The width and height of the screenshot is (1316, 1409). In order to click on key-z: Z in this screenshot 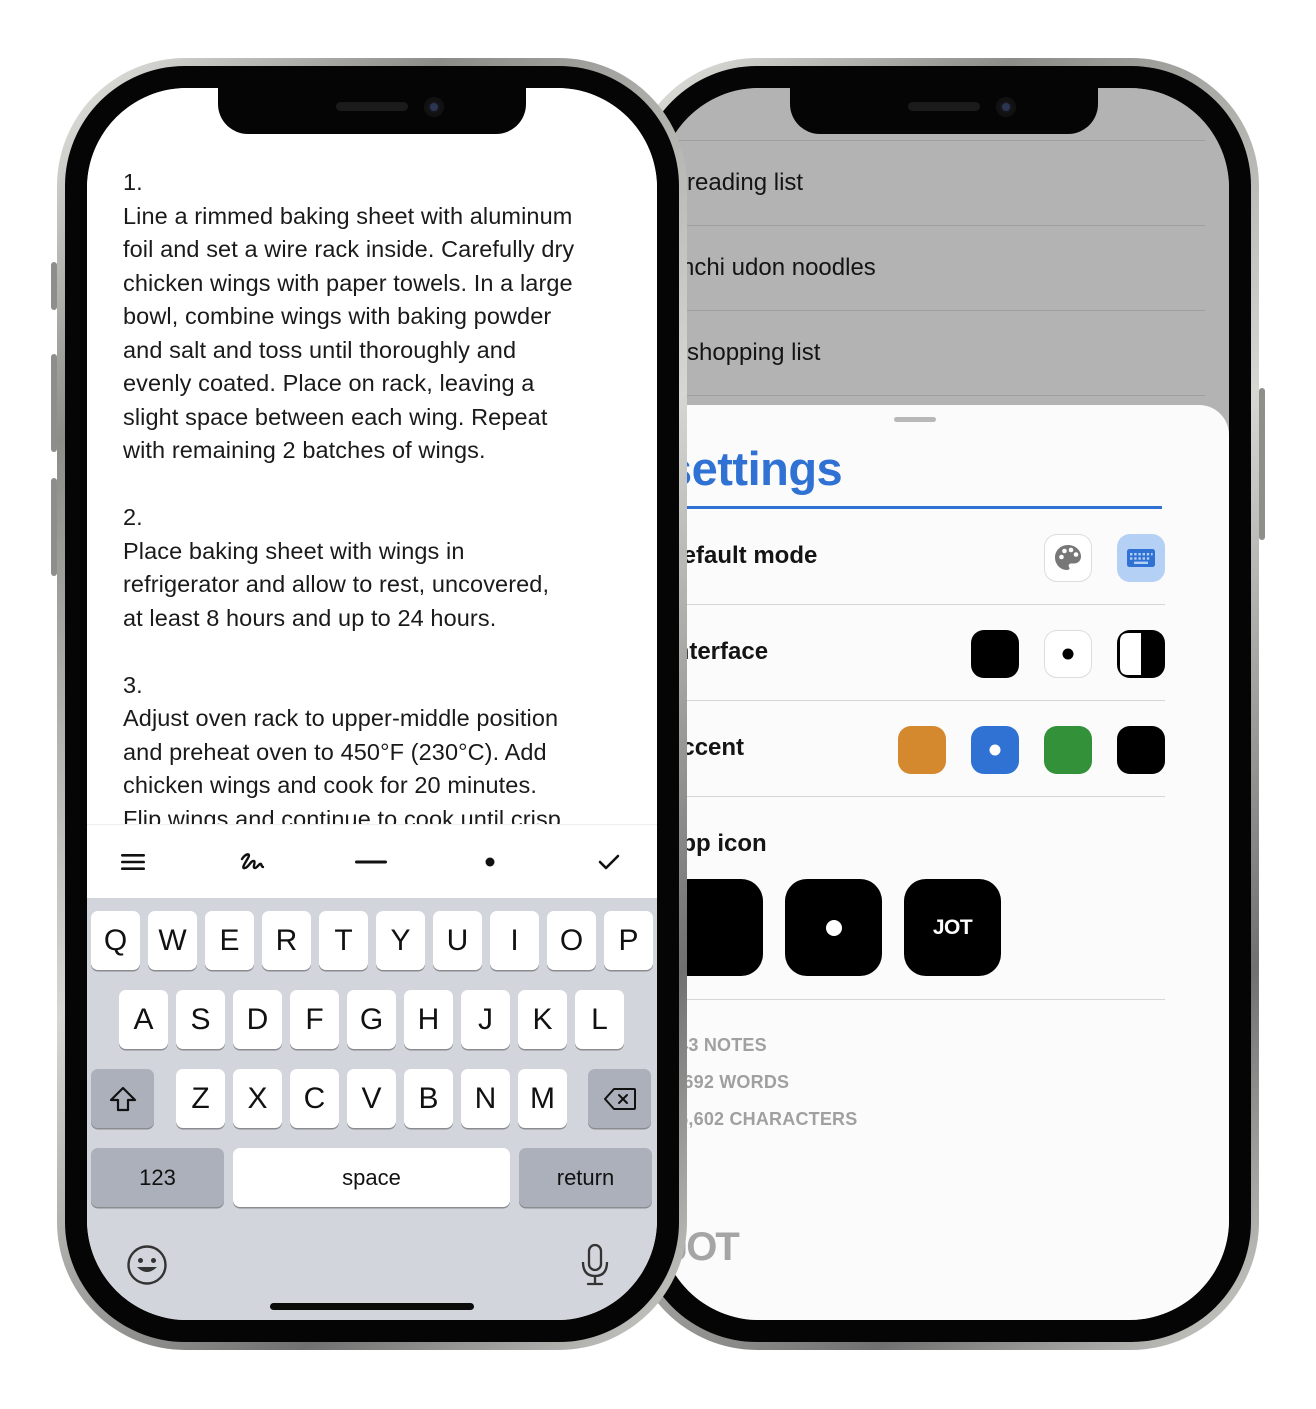, I will do `click(200, 1098)`.